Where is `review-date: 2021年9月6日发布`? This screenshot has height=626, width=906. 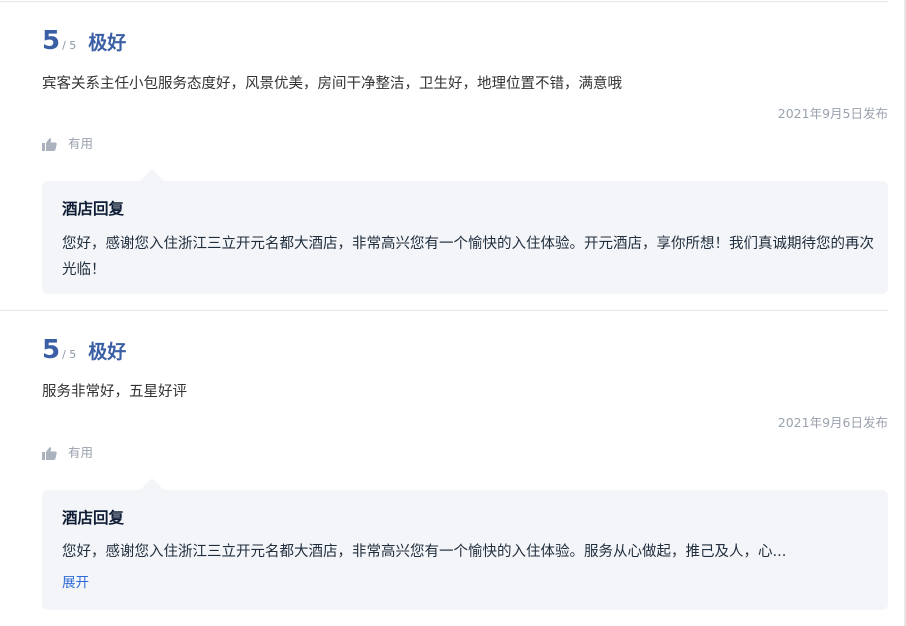 review-date: 2021年9月6日发布 is located at coordinates (832, 422).